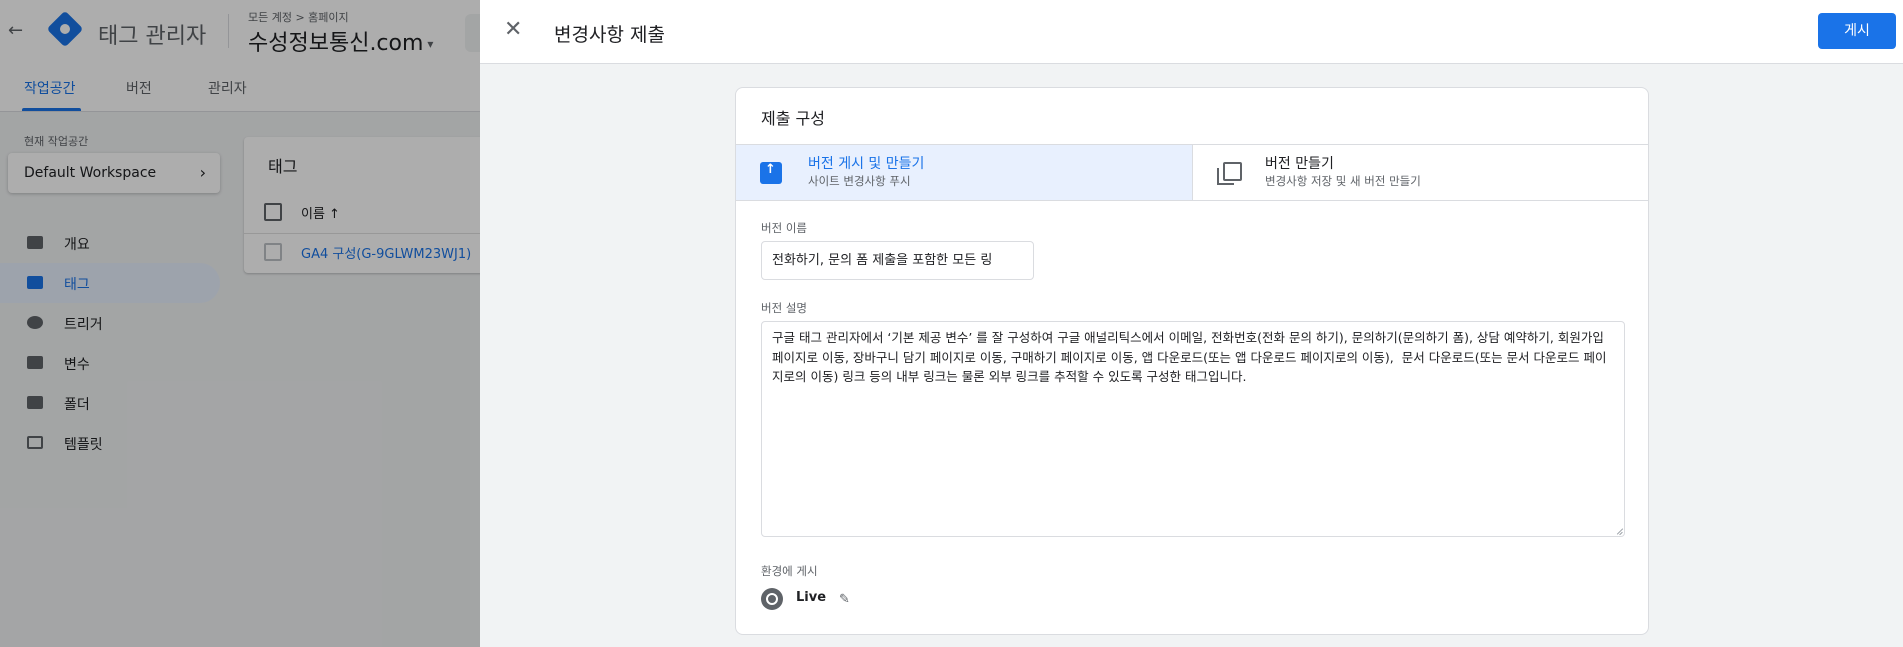 The height and width of the screenshot is (647, 1903). What do you see at coordinates (1229, 173) in the screenshot?
I see `copy-icon` at bounding box center [1229, 173].